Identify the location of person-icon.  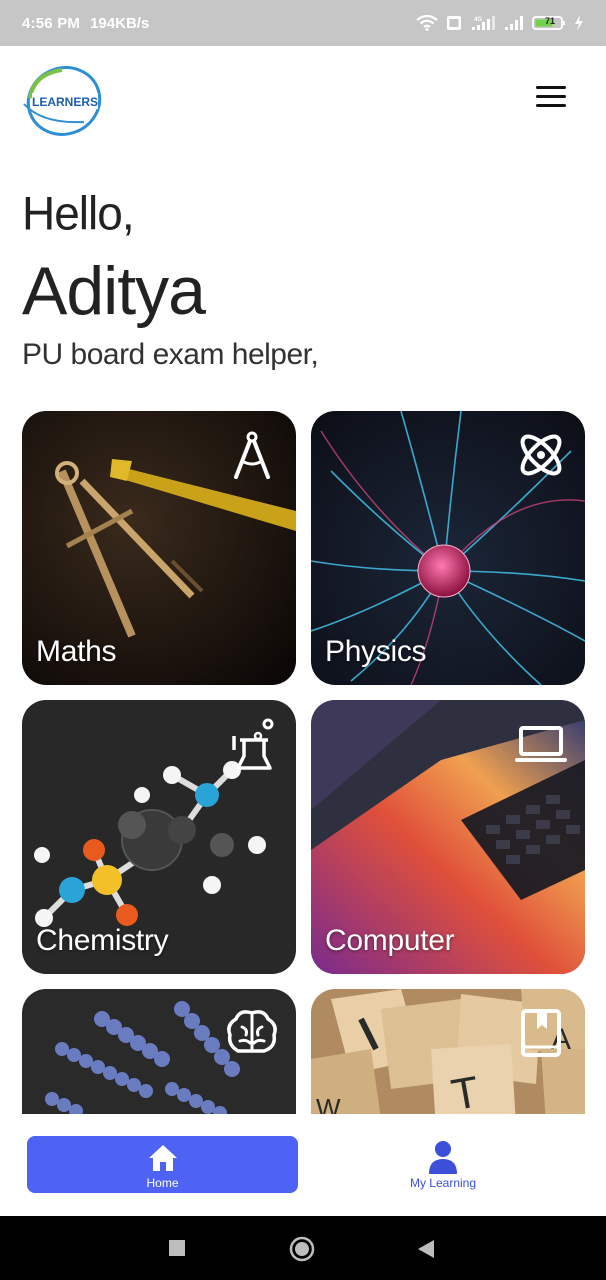
(443, 1157).